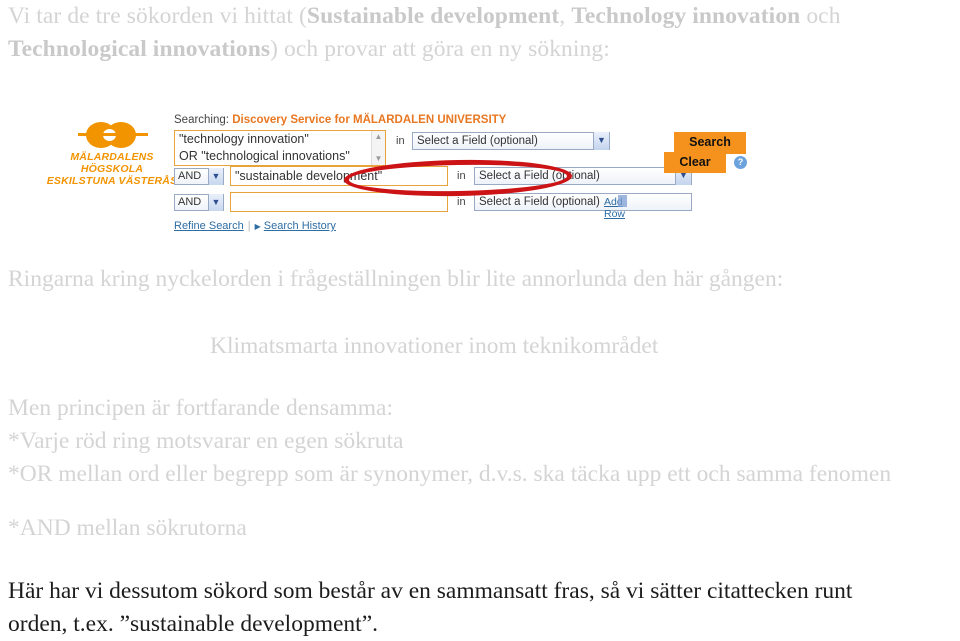  I want to click on logo-wordmark: MÄLARDALENS HÖGSKOLA ESKILSTUNA VÄSTERÅS, so click(112, 169).